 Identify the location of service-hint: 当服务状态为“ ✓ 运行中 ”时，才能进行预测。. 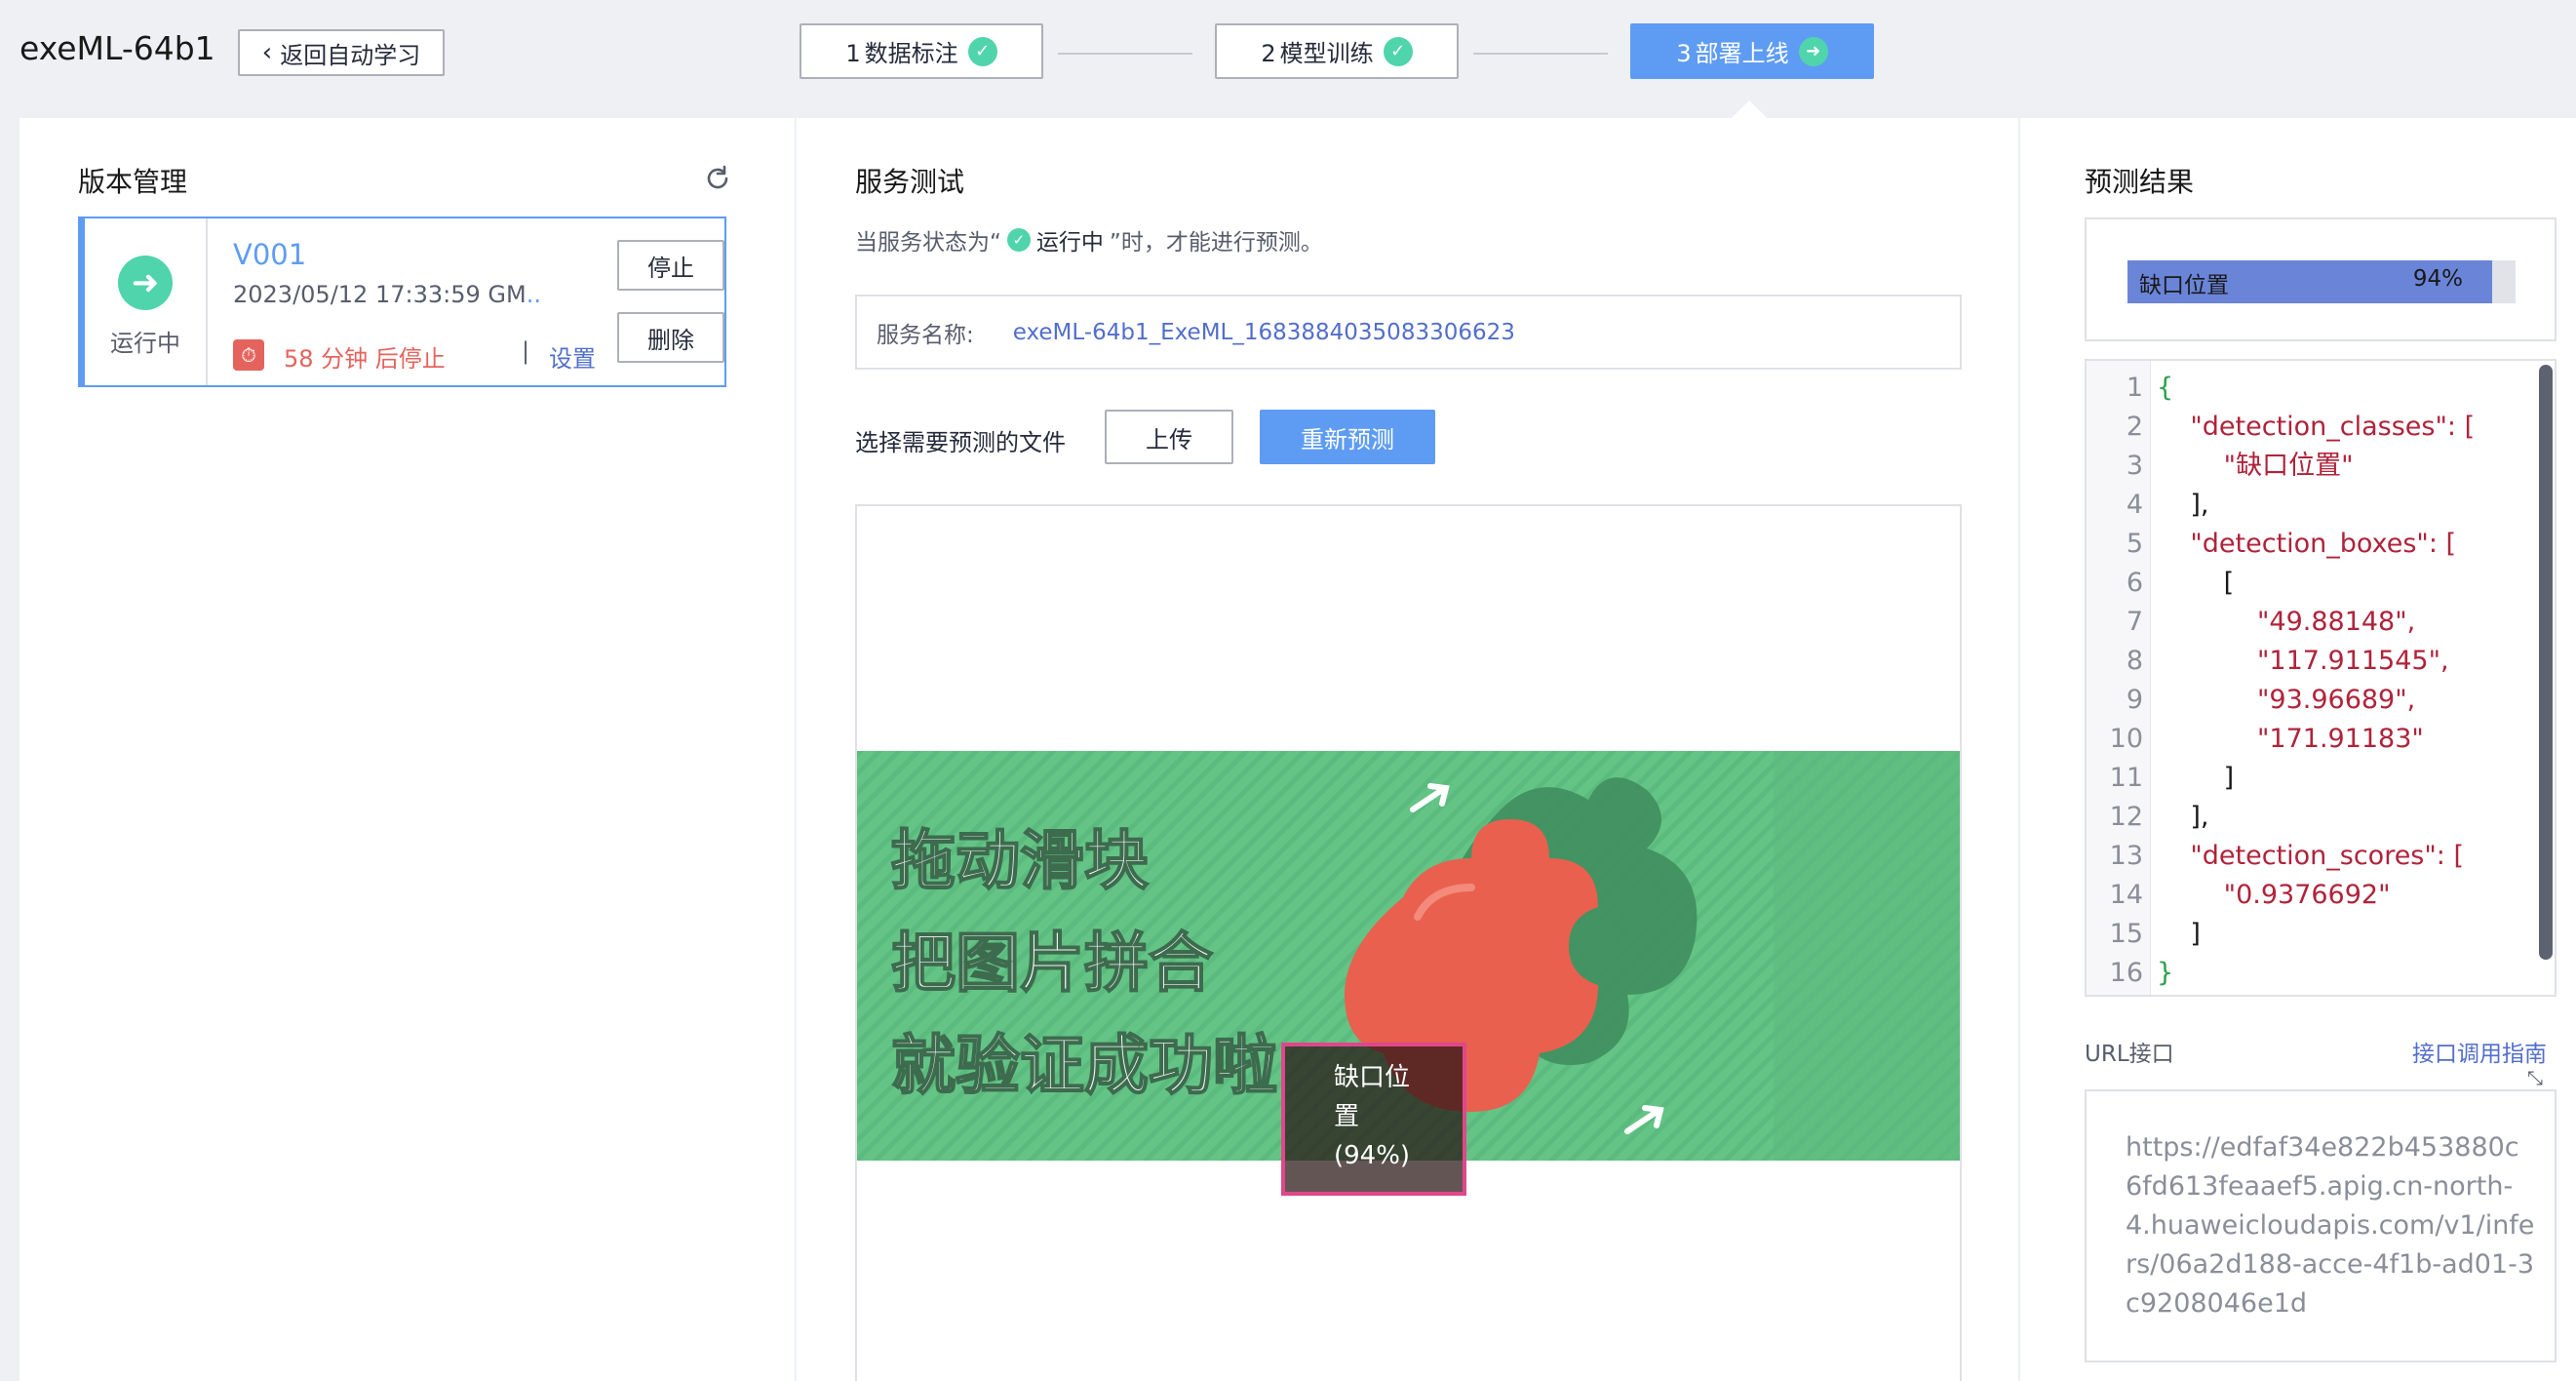
(1089, 240).